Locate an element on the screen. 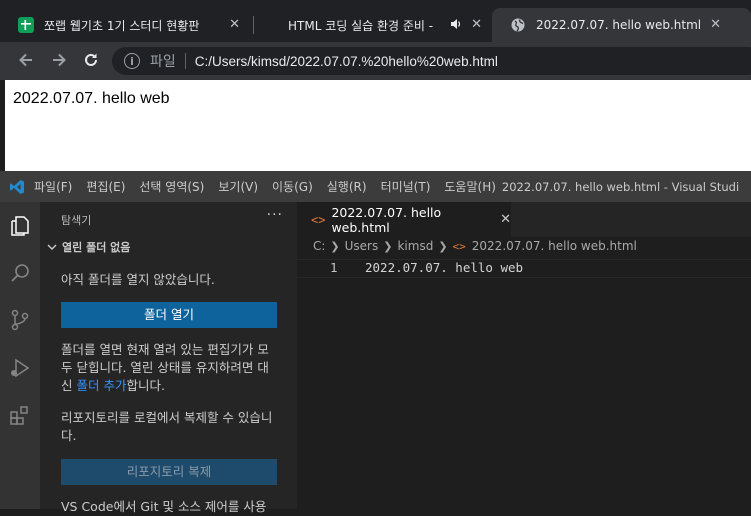 This screenshot has width=751, height=516. address-scheme-label: 파일 is located at coordinates (163, 62).